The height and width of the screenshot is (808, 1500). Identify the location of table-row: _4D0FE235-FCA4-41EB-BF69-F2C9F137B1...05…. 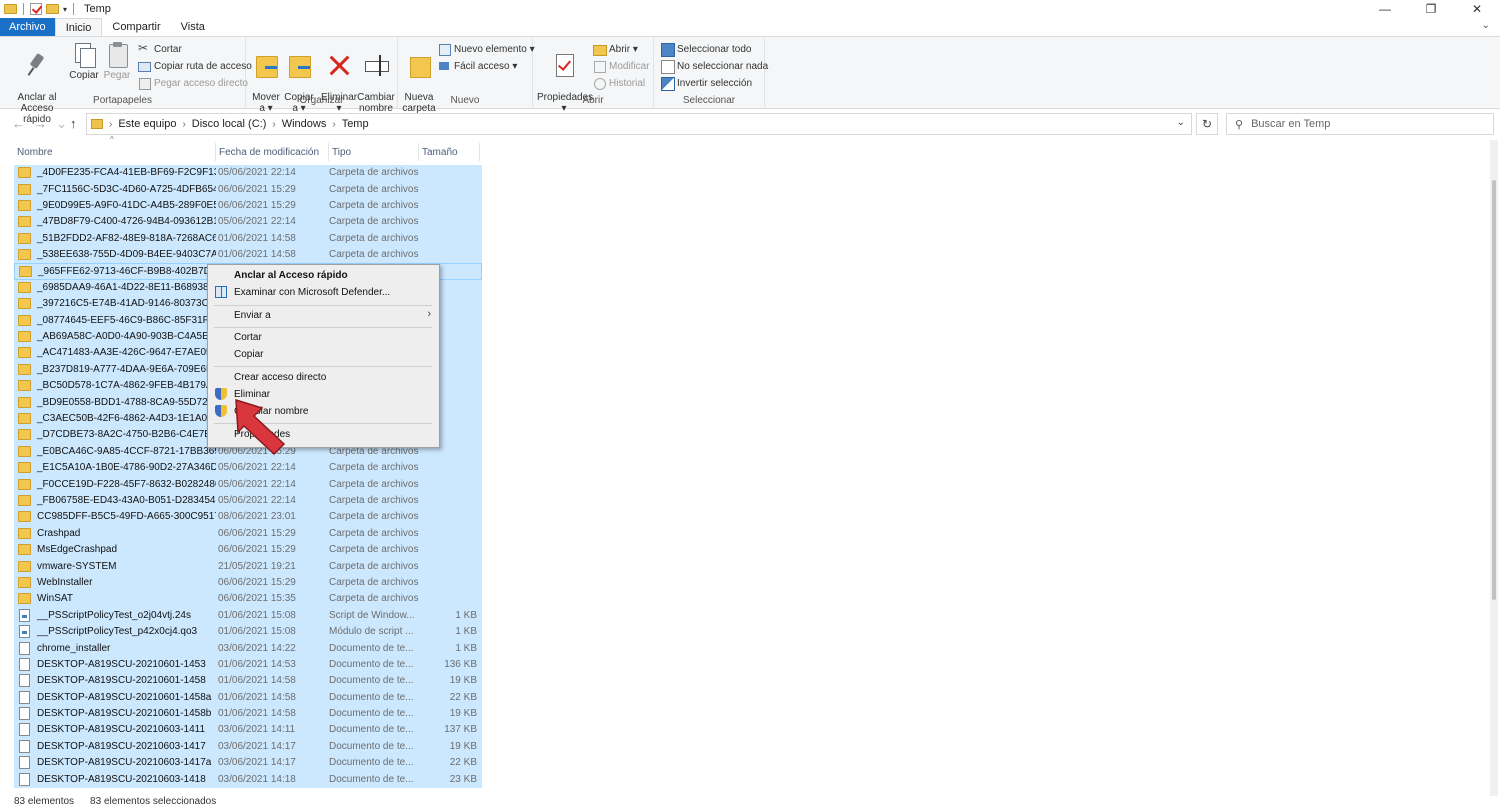
(248, 173).